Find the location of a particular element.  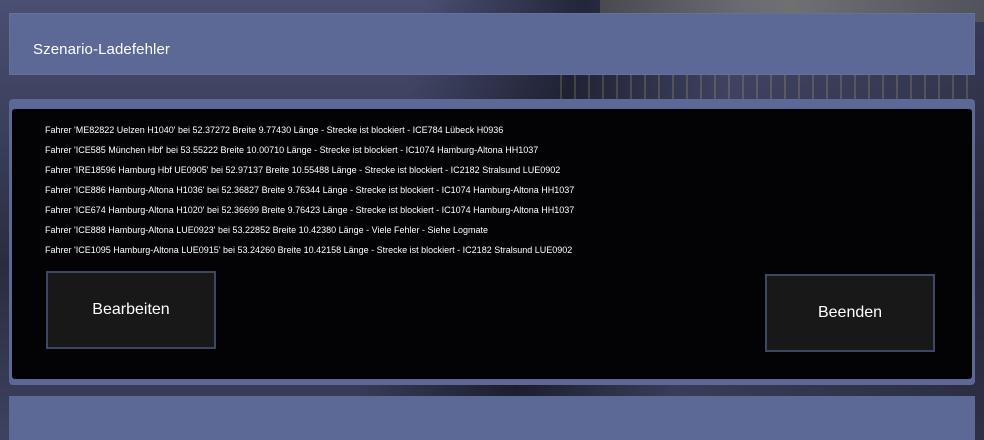

quit-button-label: Beenden is located at coordinates (850, 312).